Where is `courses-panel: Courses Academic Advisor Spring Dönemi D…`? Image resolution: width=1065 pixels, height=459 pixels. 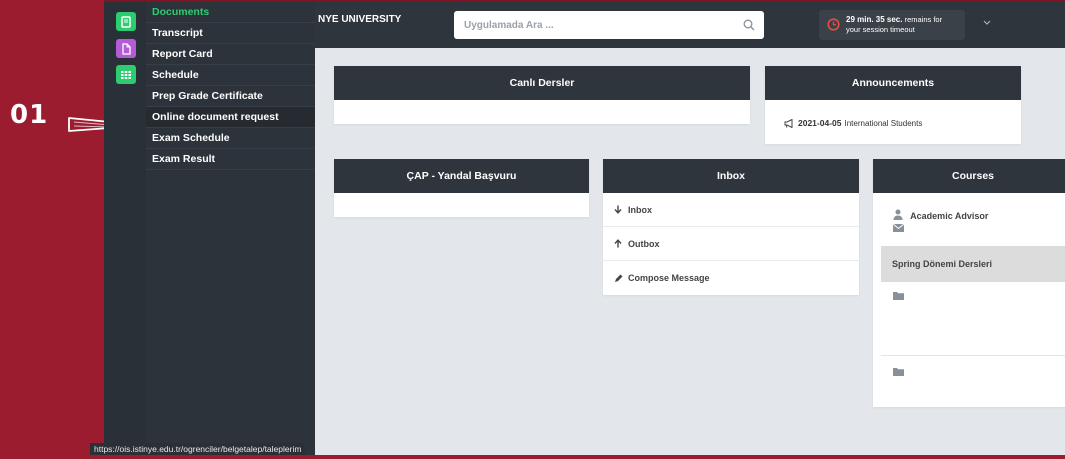
courses-panel: Courses Academic Advisor Spring Dönemi D… is located at coordinates (969, 283).